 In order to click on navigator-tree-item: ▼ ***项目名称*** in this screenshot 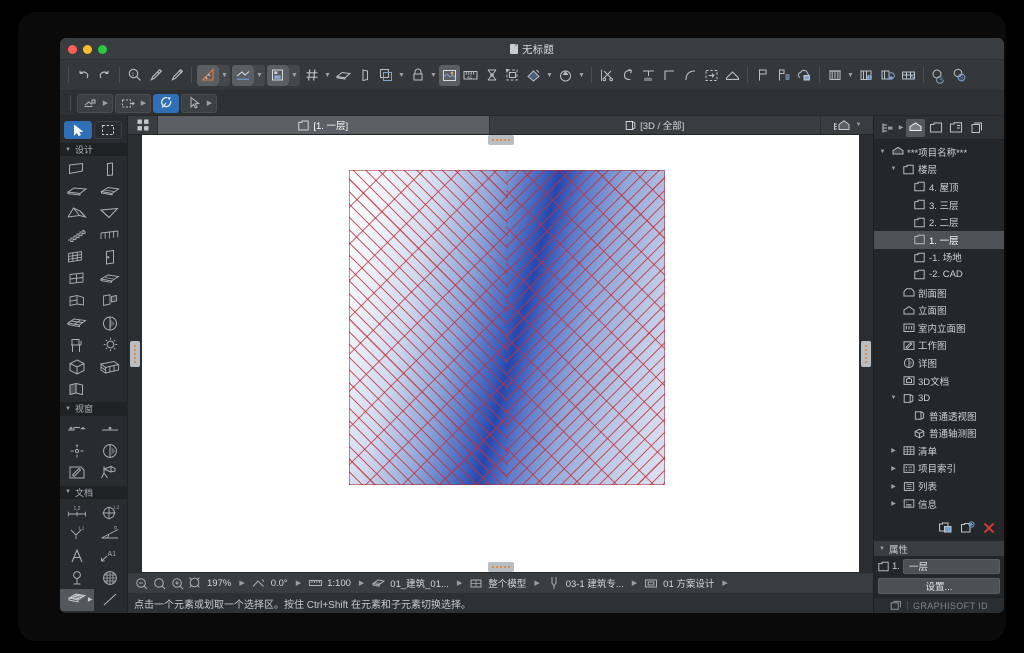, I will do `click(939, 152)`.